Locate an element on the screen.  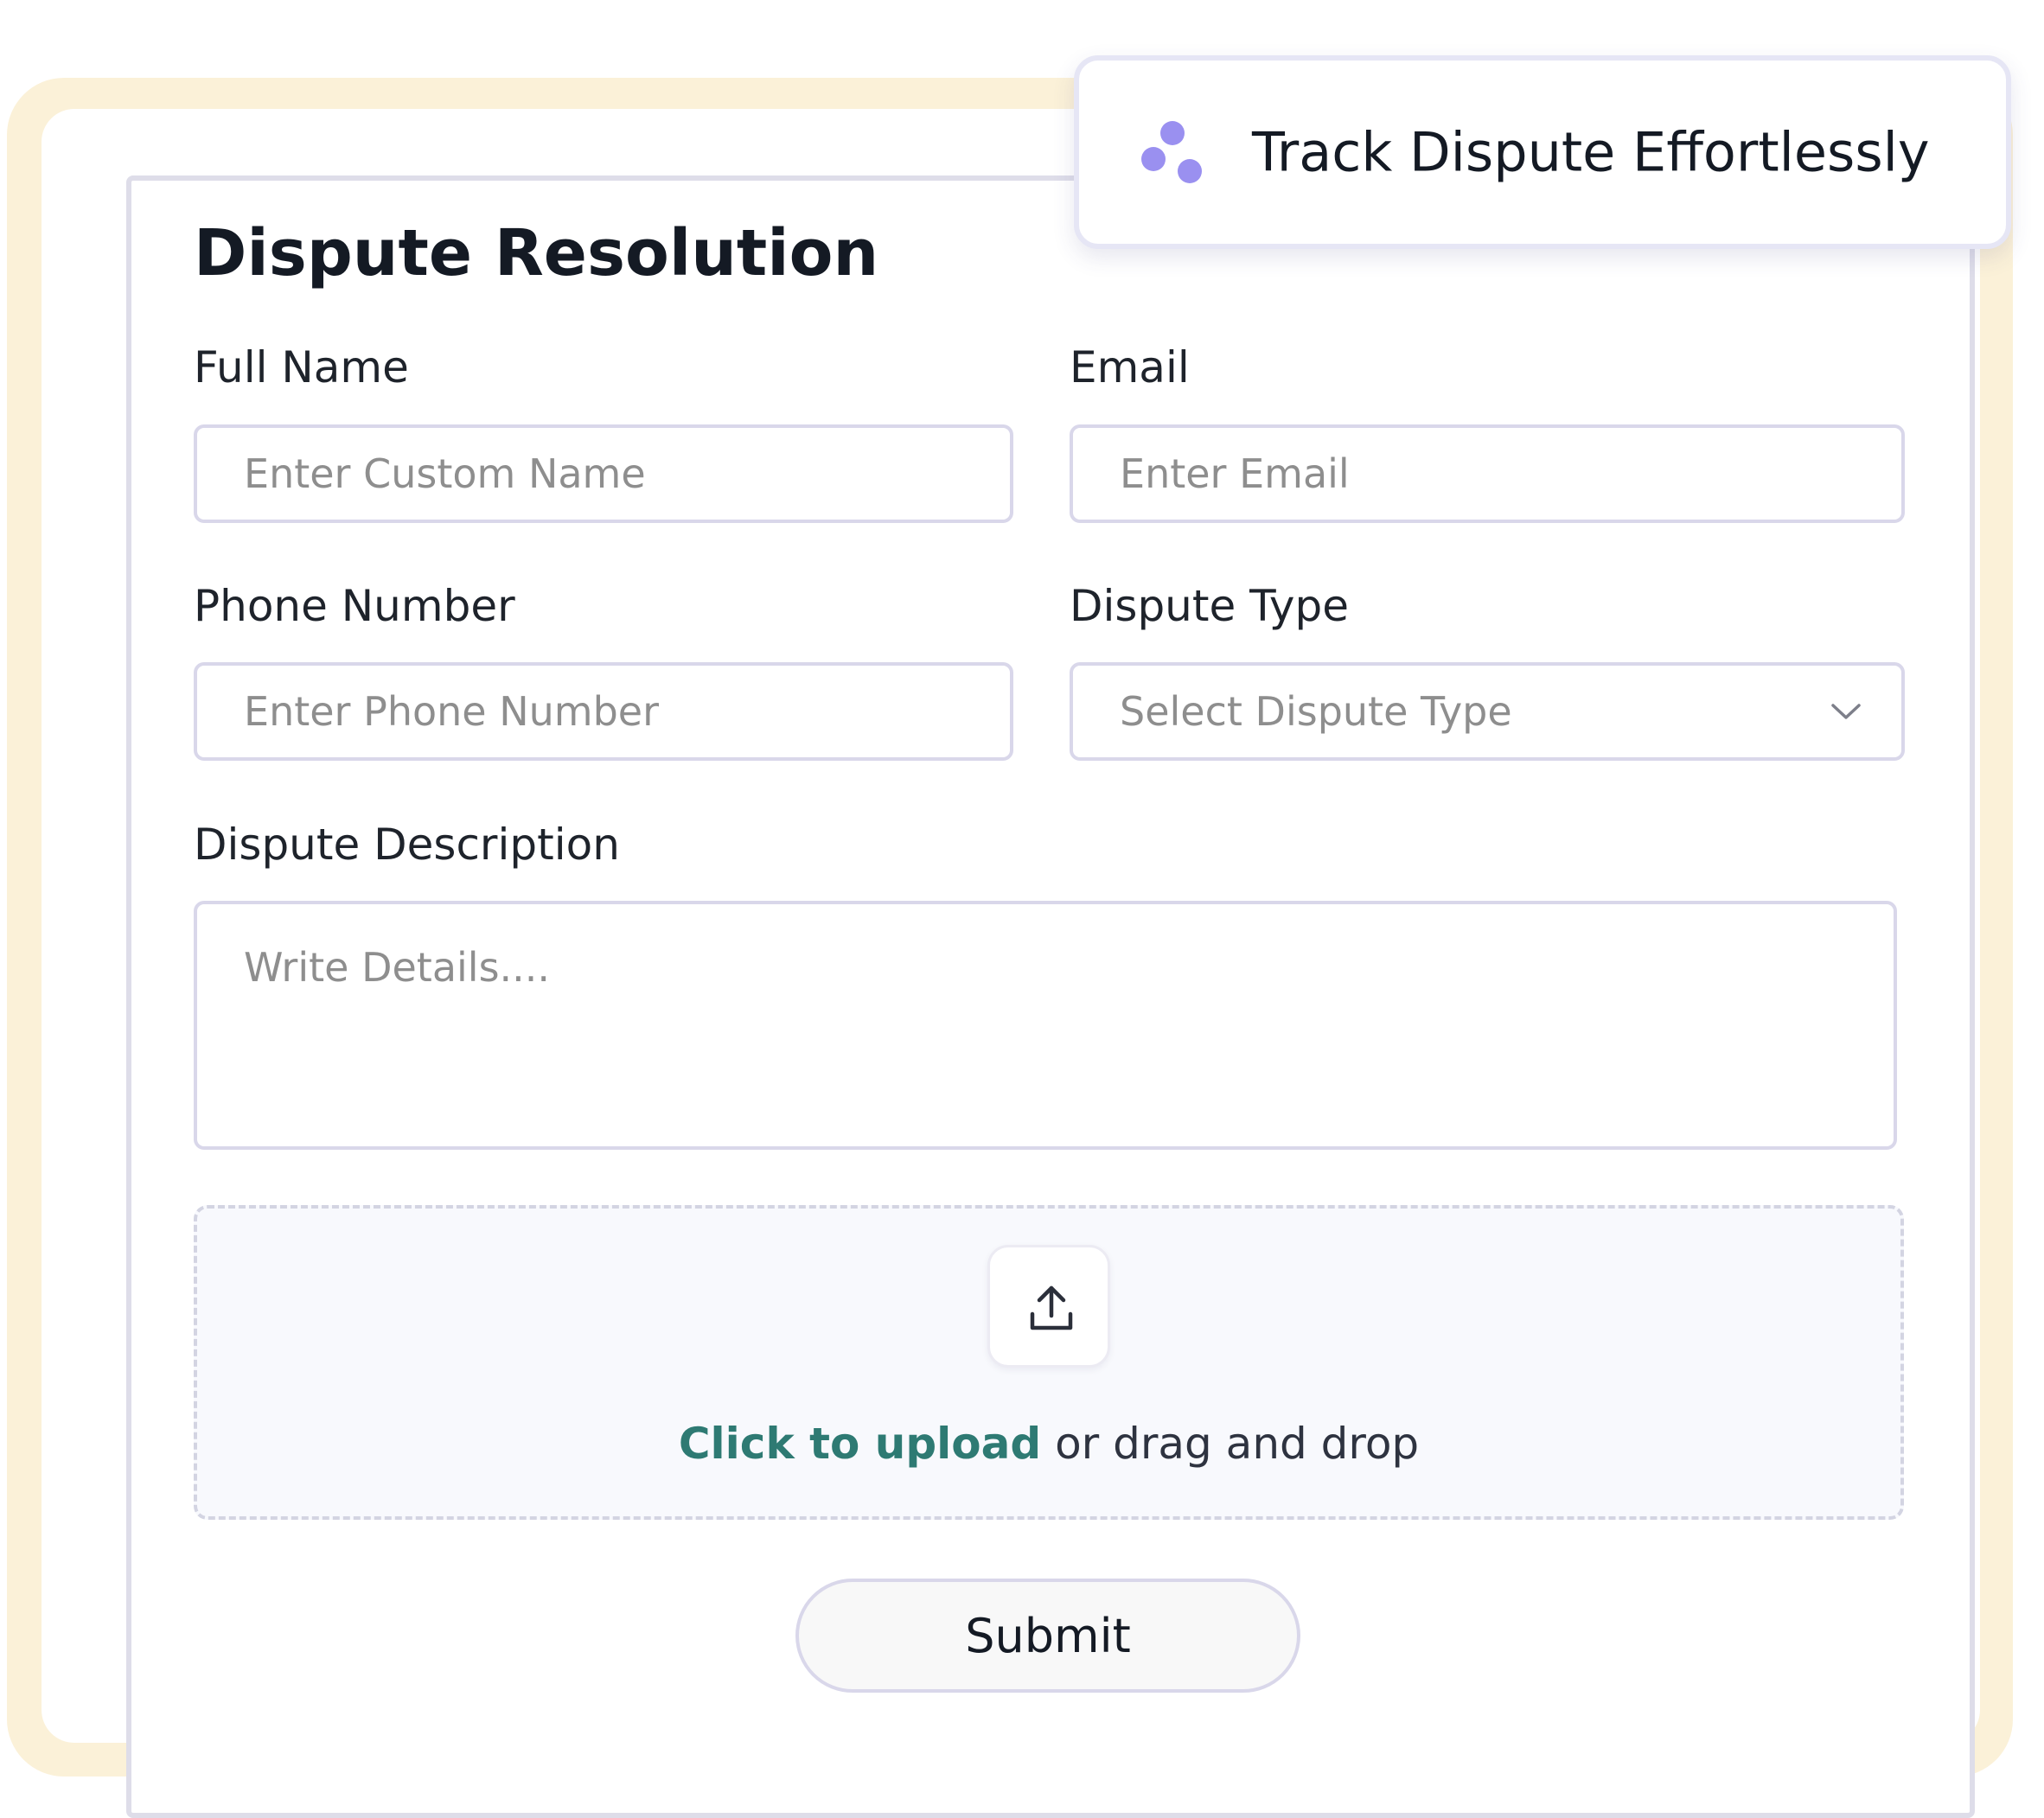
click-to-upload-link: Click to upload is located at coordinates (860, 1444).